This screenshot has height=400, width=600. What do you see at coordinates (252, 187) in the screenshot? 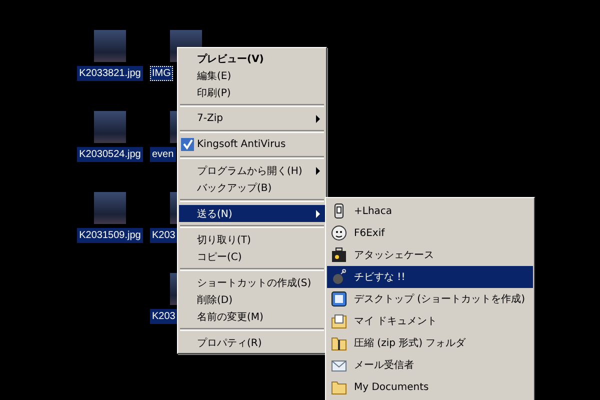
I see `menu-item: バックアップ(B)` at bounding box center [252, 187].